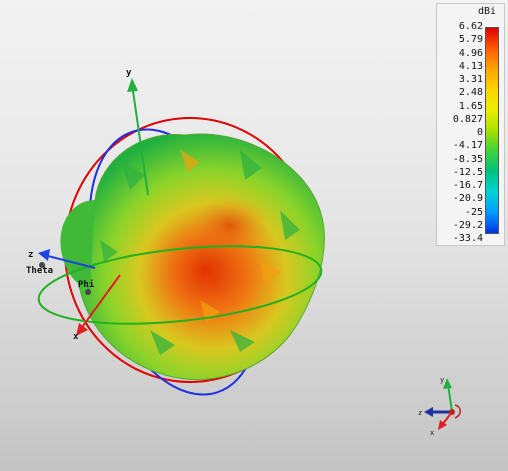 The width and height of the screenshot is (508, 471). Describe the element at coordinates (76, 337) in the screenshot. I see `x-axis-label: x` at that location.